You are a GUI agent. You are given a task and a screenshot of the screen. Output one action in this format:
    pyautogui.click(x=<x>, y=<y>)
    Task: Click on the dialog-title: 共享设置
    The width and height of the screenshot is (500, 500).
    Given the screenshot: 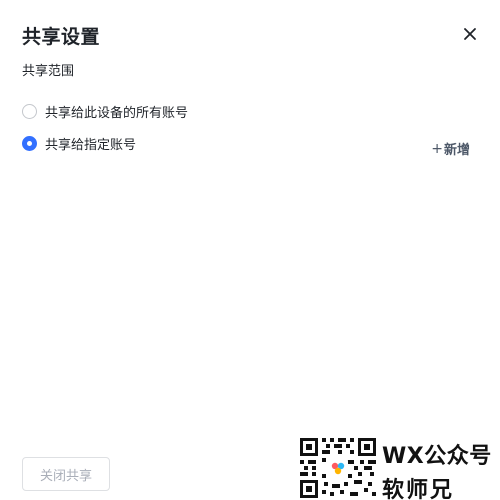 What is the action you would take?
    pyautogui.click(x=61, y=37)
    